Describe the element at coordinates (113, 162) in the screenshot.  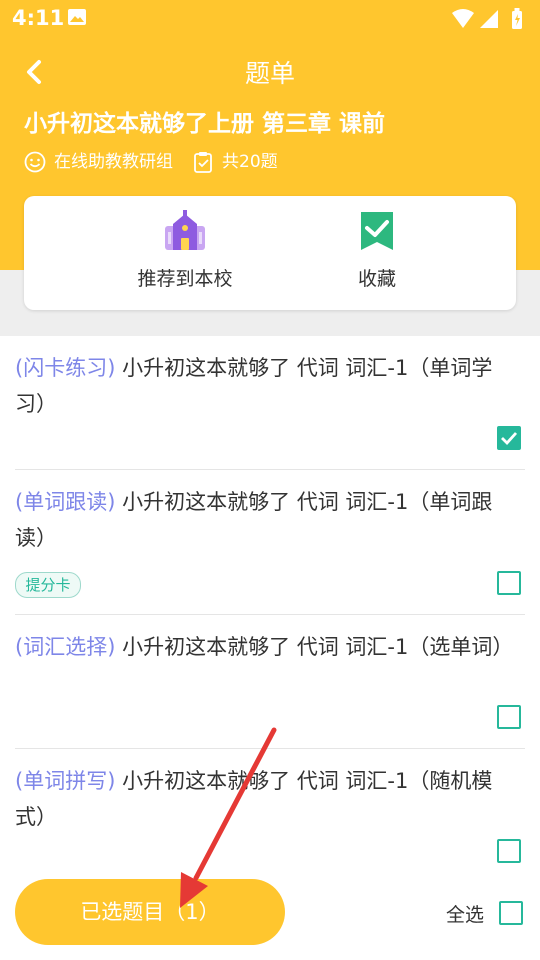
I see `author-name: 在线助教教研组` at that location.